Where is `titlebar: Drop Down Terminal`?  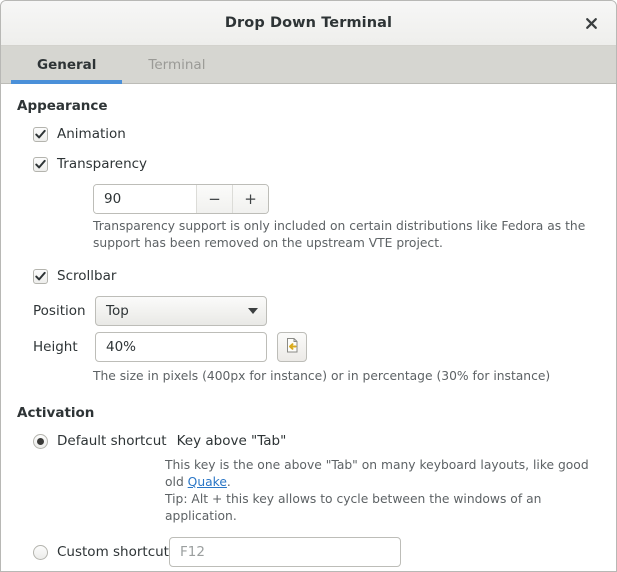 titlebar: Drop Down Terminal is located at coordinates (308, 23).